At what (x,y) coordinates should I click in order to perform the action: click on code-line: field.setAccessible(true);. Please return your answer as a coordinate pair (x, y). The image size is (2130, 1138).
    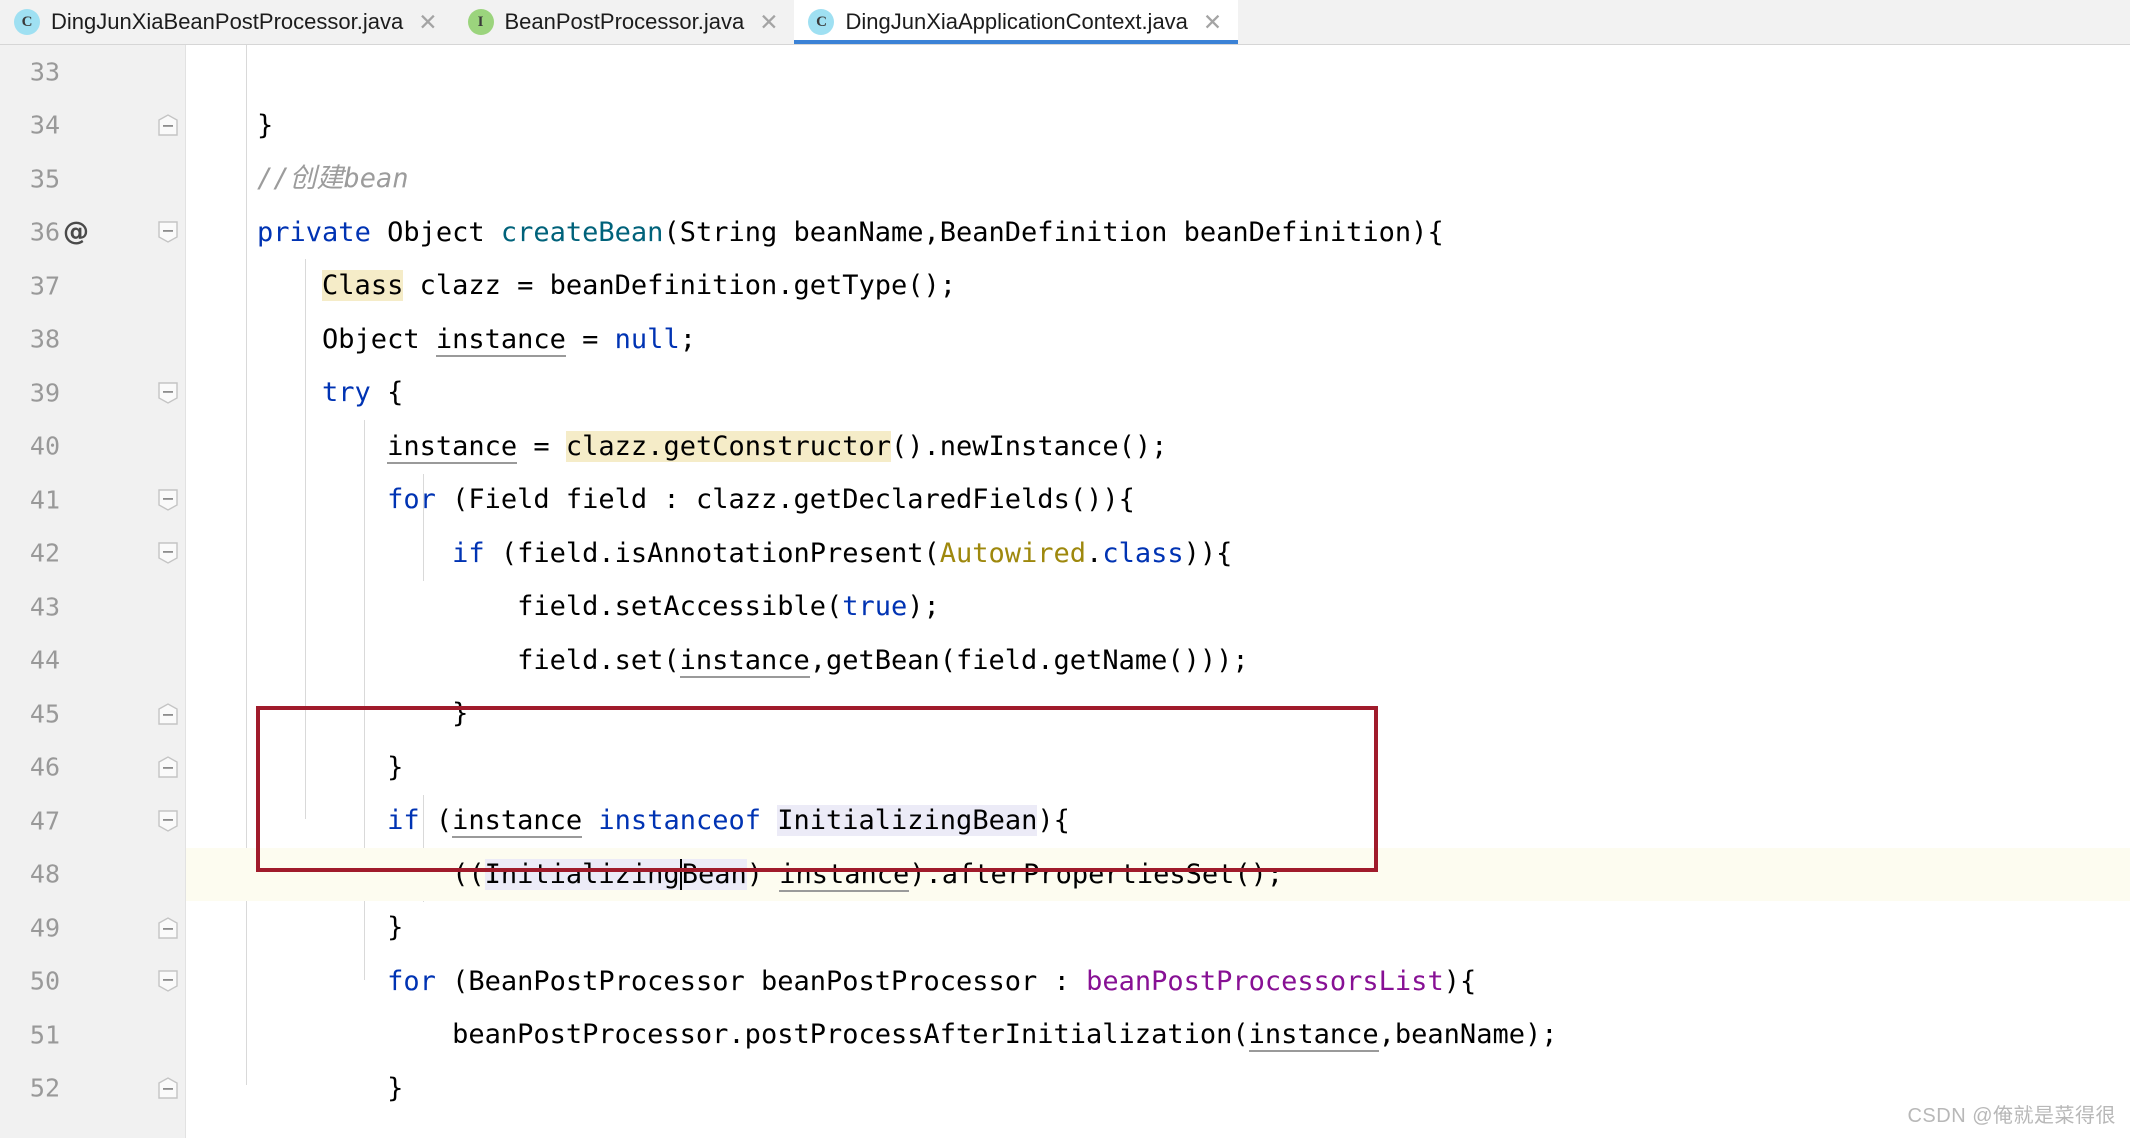
    Looking at the image, I should click on (566, 606).